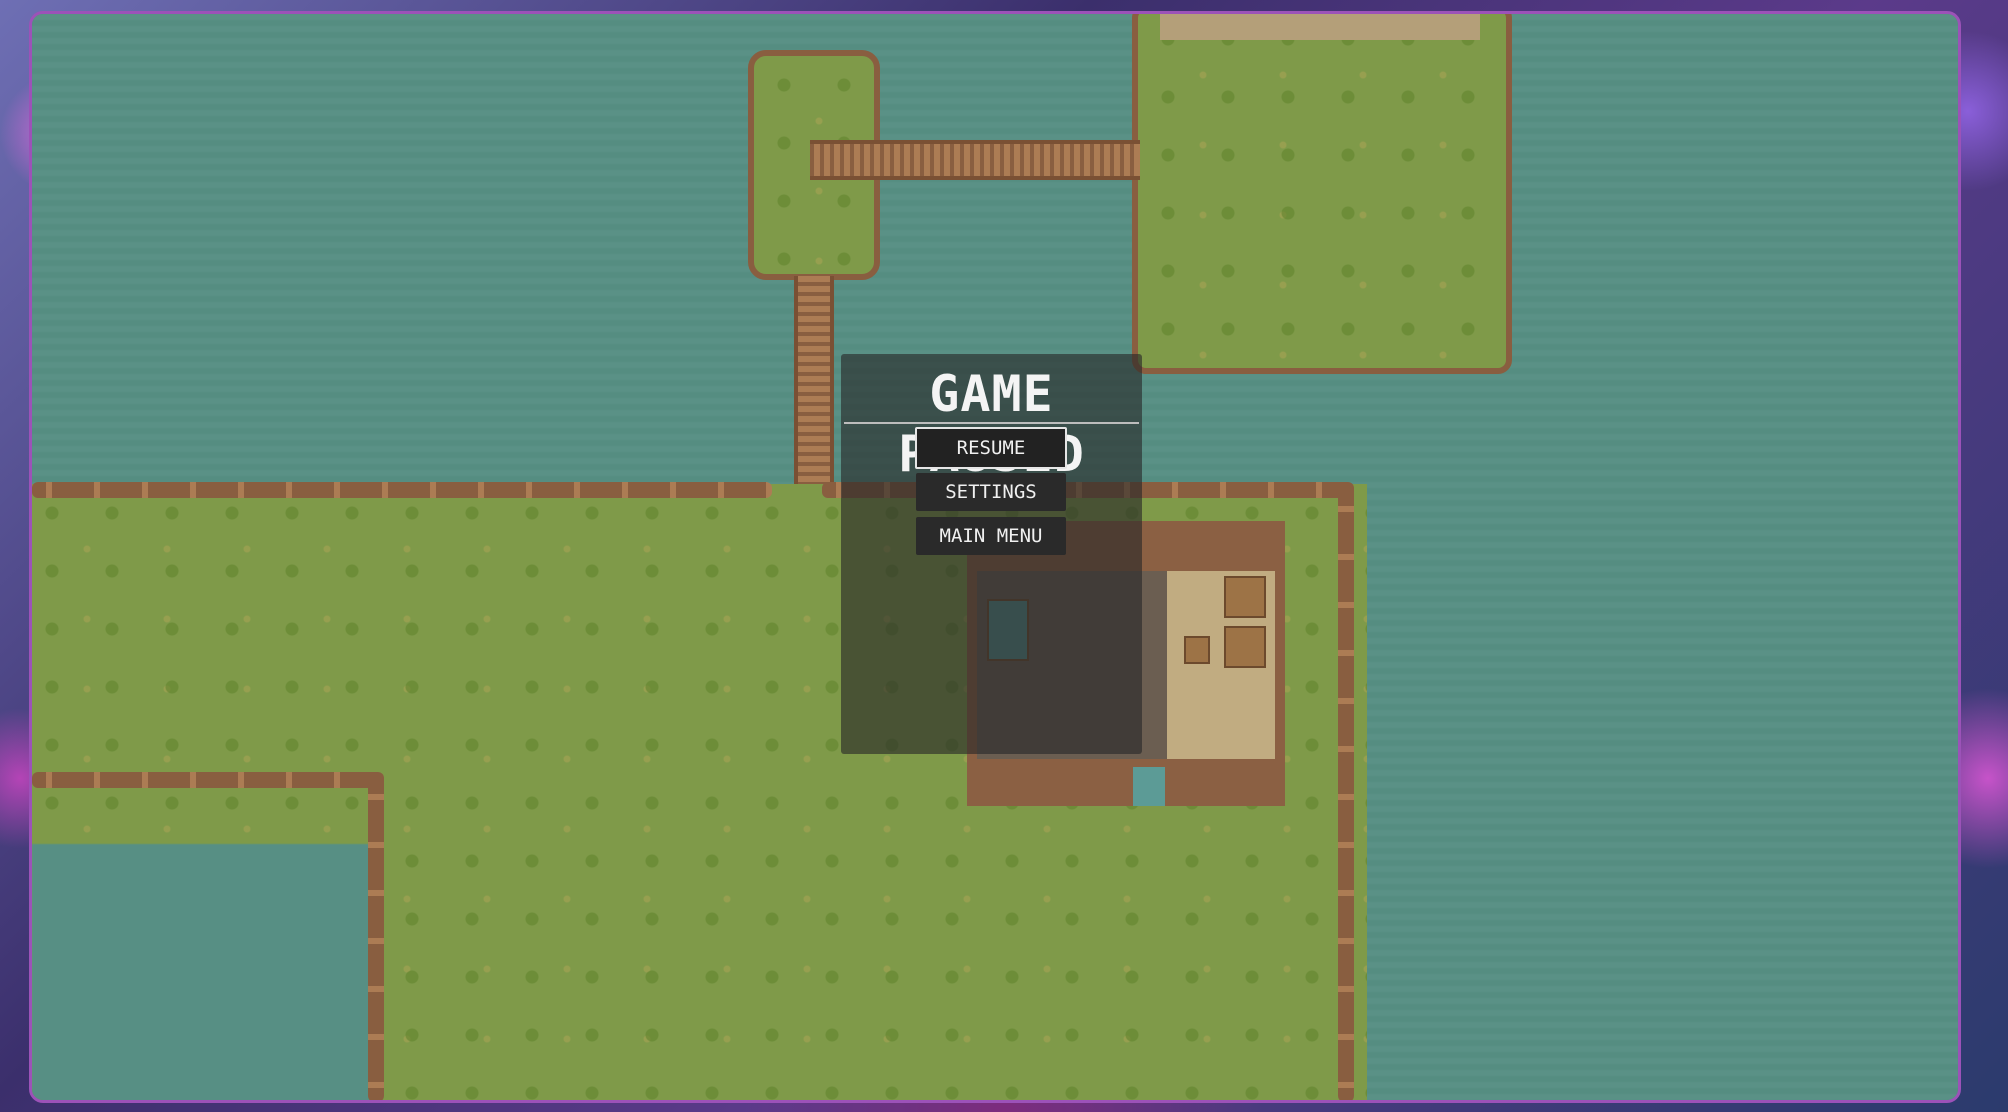  Describe the element at coordinates (991, 423) in the screenshot. I see `title-divider` at that location.